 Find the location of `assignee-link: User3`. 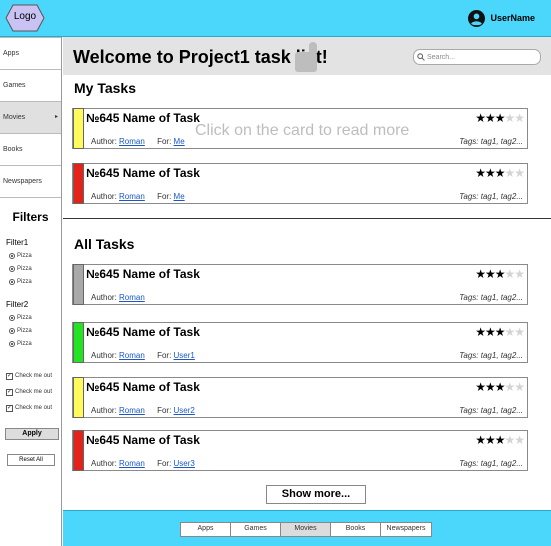

assignee-link: User3 is located at coordinates (184, 463).